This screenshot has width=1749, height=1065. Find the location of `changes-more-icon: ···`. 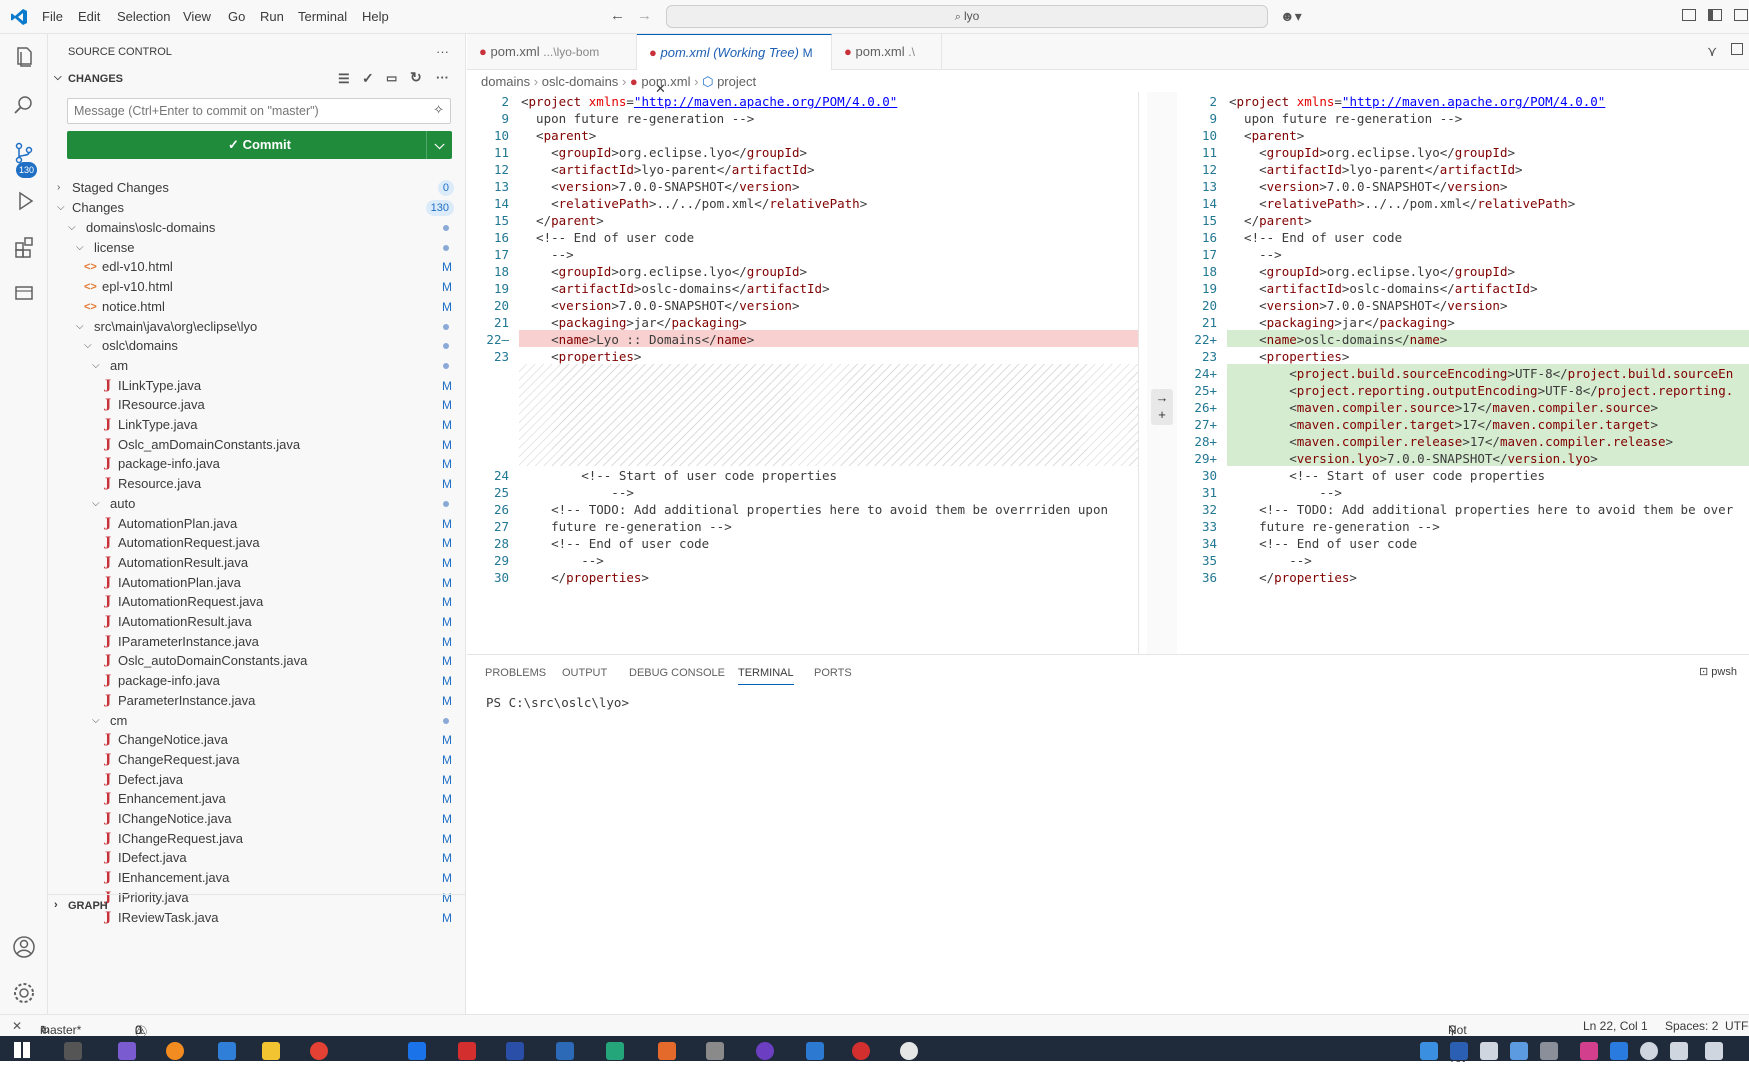

changes-more-icon: ··· is located at coordinates (442, 77).